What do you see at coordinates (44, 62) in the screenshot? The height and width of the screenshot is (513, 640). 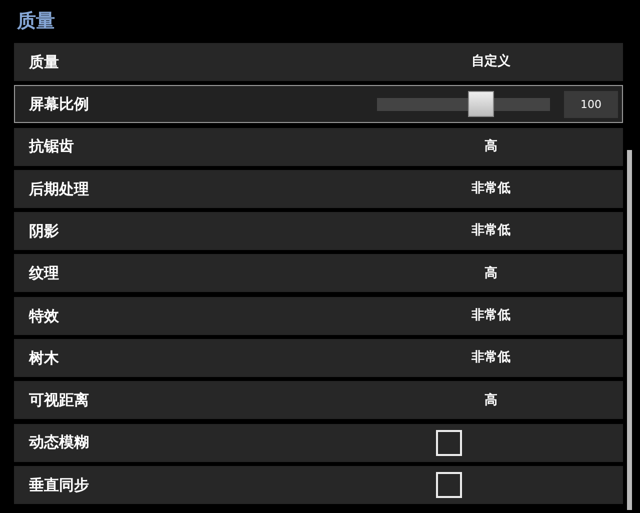 I see `setting-label: 质量` at bounding box center [44, 62].